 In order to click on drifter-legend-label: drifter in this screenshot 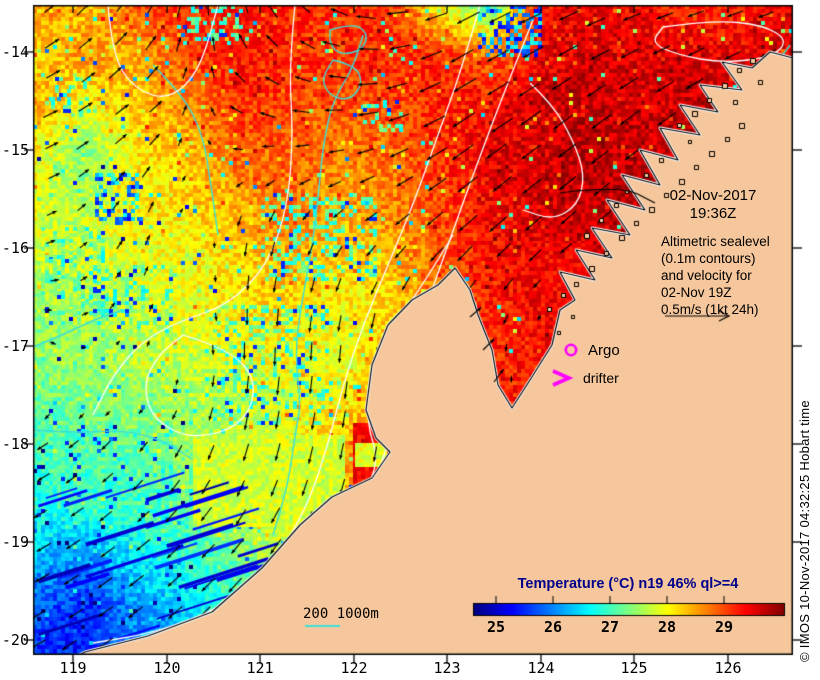, I will do `click(601, 378)`.